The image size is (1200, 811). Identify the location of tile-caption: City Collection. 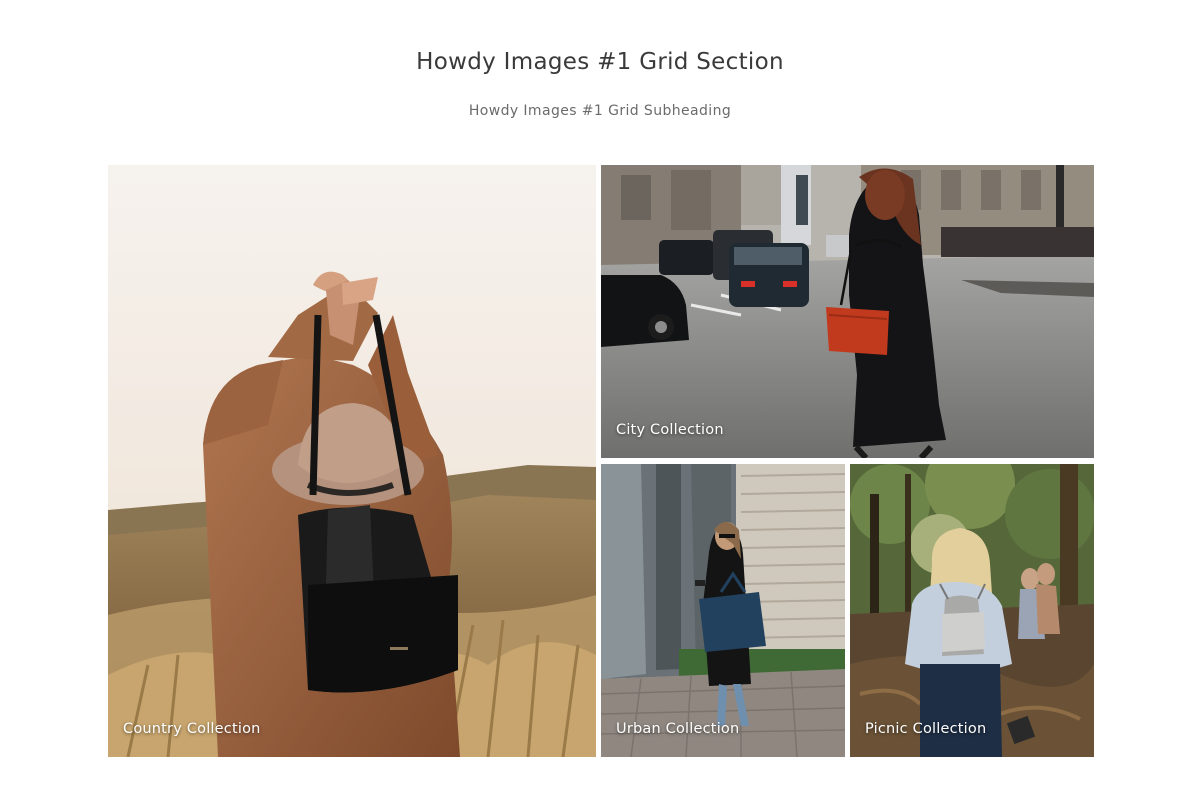
(670, 430).